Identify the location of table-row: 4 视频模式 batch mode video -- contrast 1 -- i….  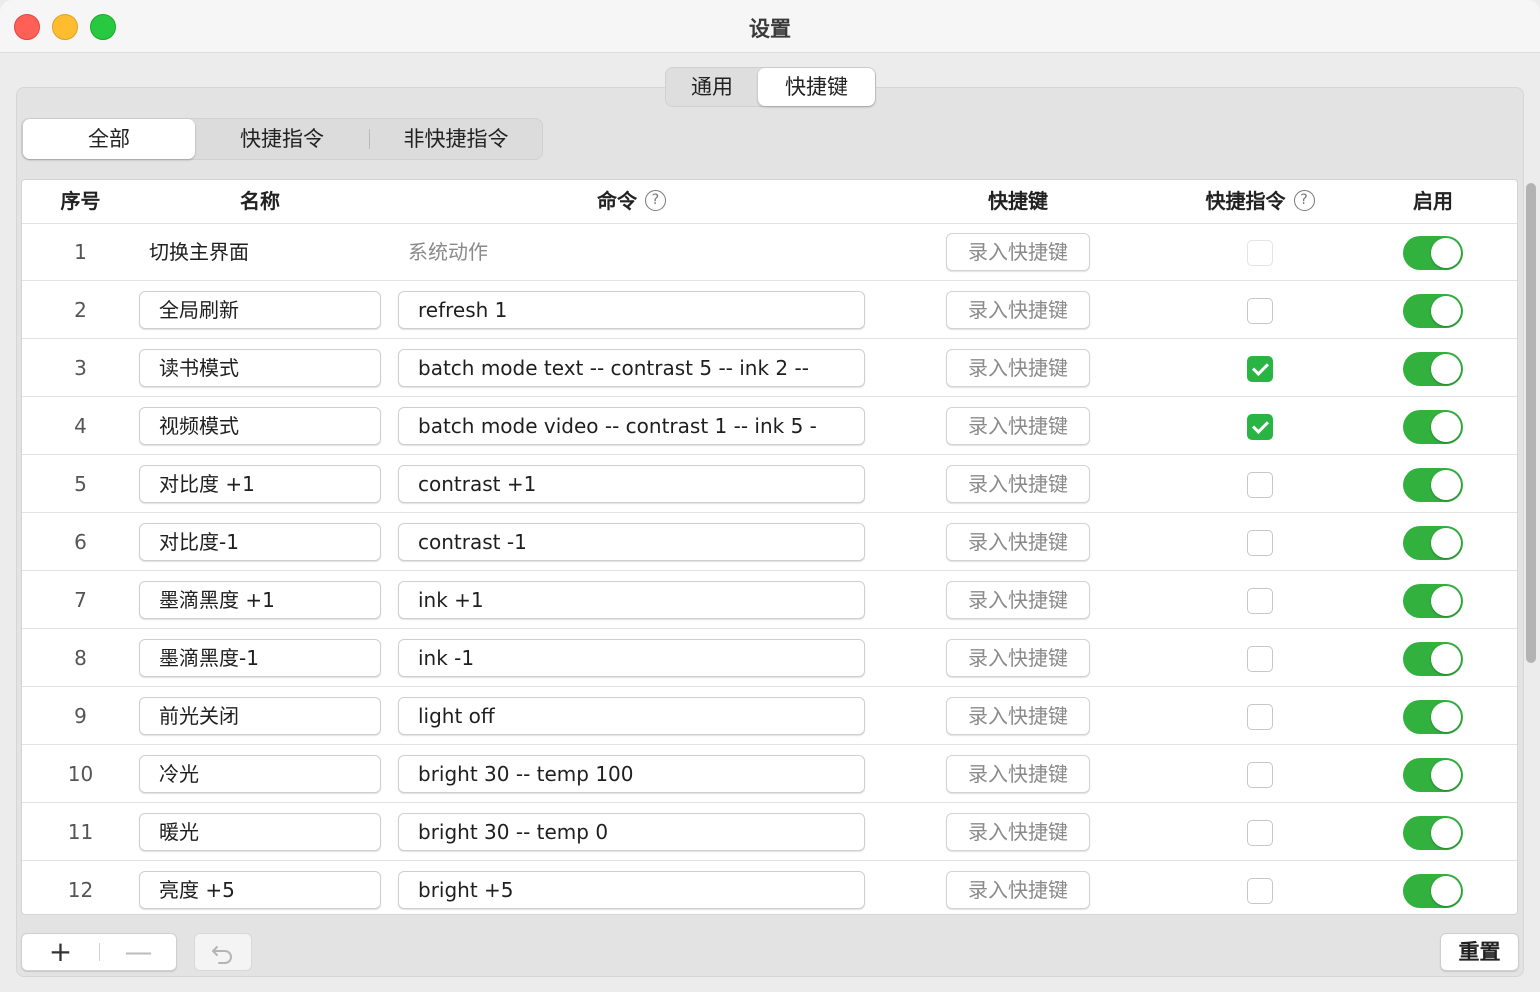
(769, 426).